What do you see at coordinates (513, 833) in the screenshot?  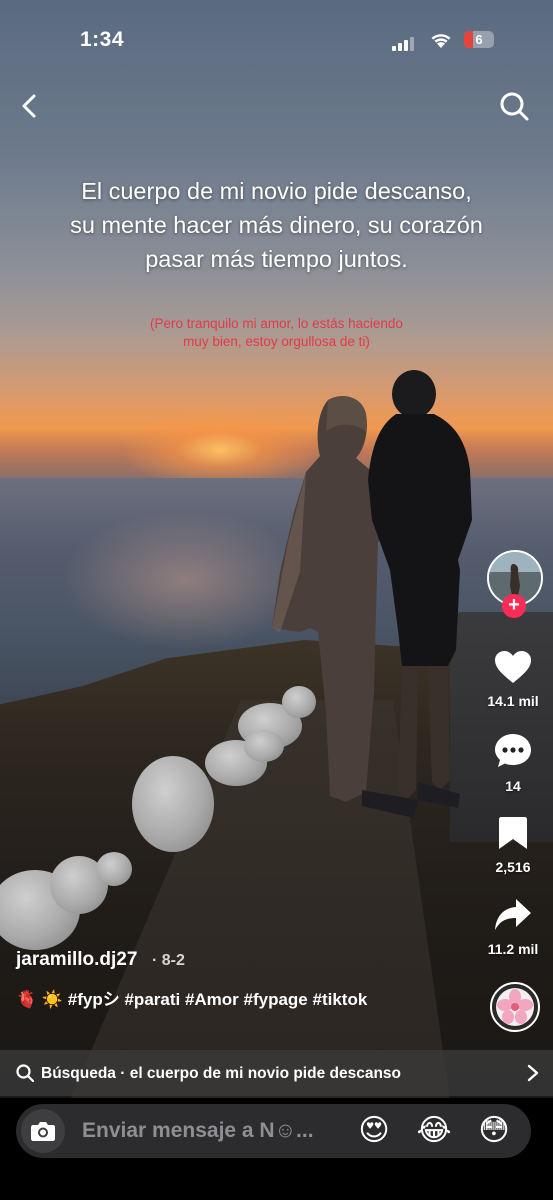 I see `bookmark-icon` at bounding box center [513, 833].